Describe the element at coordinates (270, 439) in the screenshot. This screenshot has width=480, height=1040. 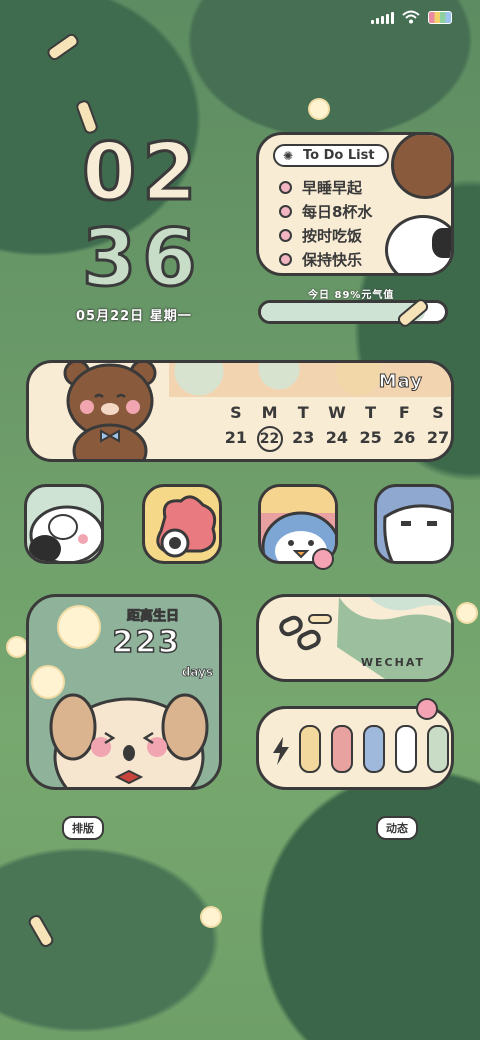
I see `calendar-day-today: 22` at that location.